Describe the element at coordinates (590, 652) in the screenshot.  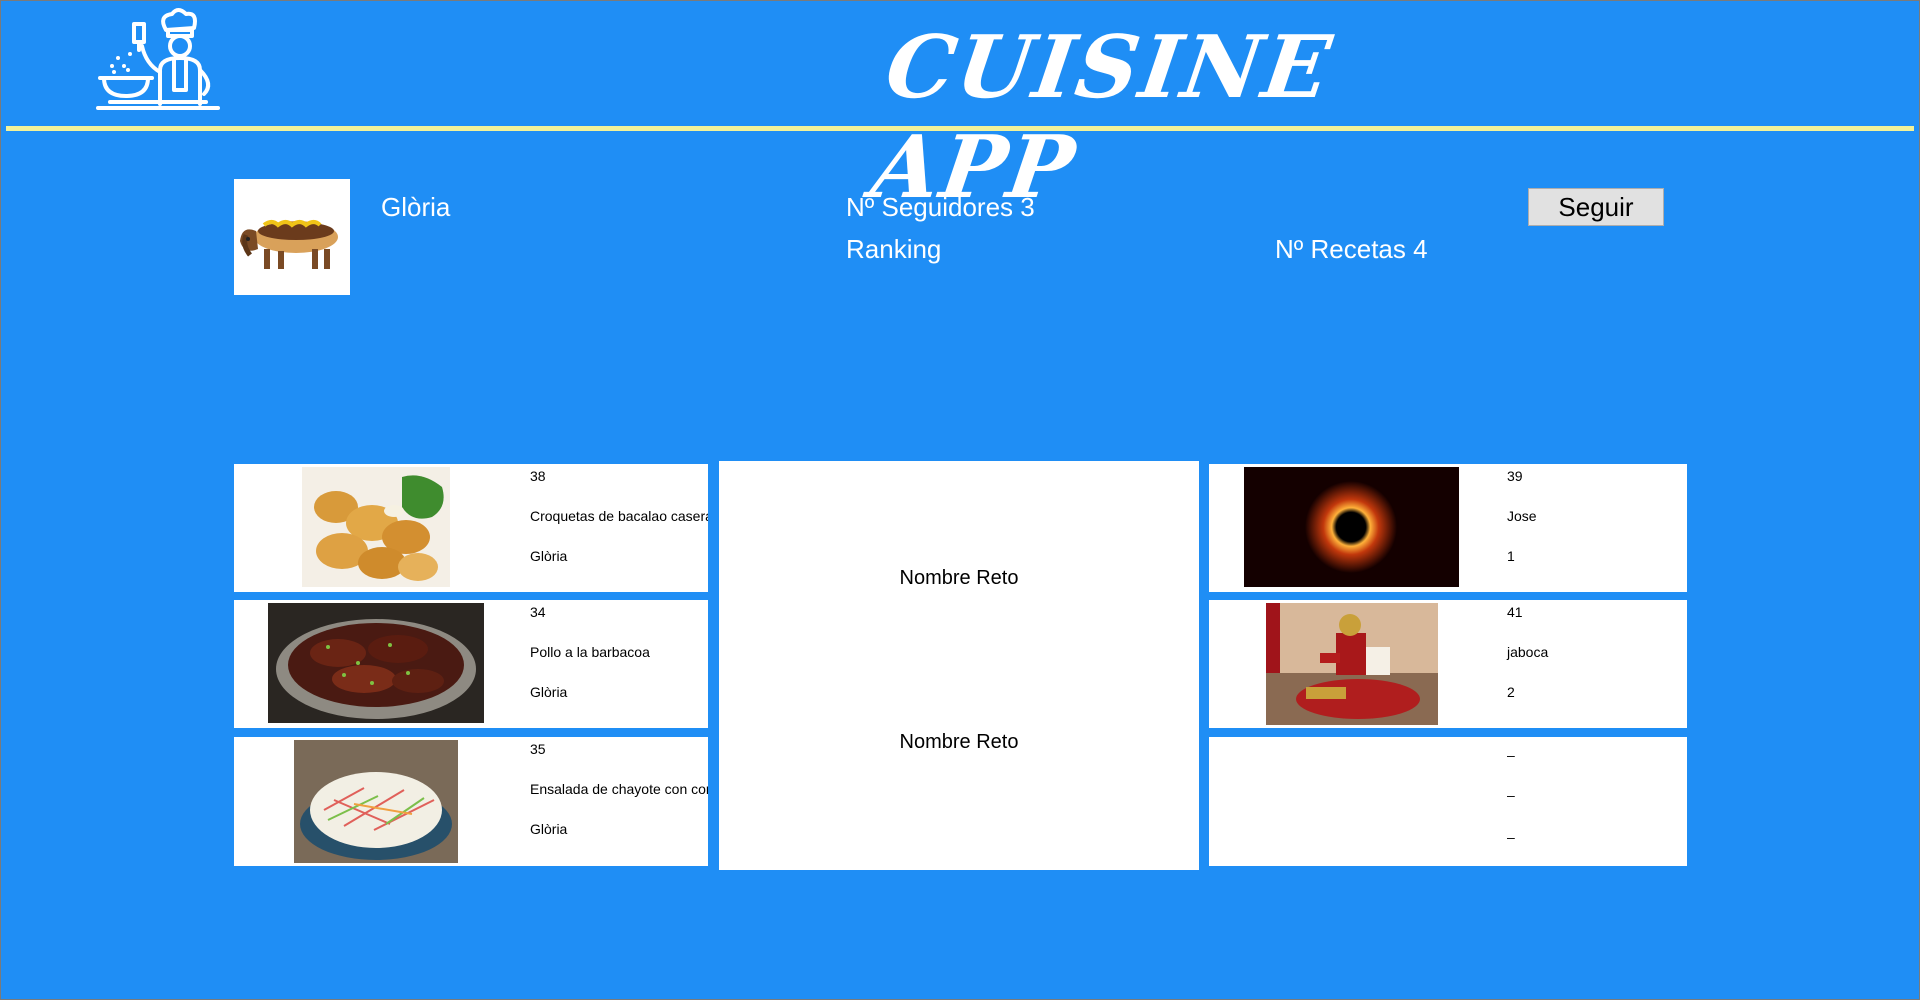
I see `recipe-name: Pollo a la barbacoa` at that location.